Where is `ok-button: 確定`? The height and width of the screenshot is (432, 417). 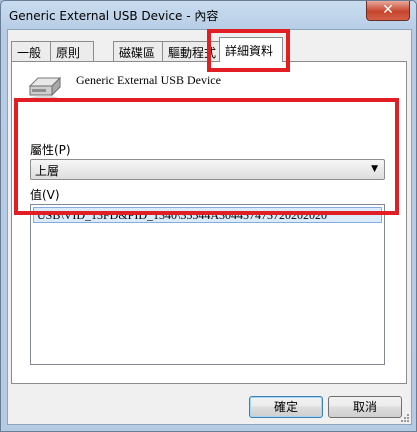 ok-button: 確定 is located at coordinates (286, 407).